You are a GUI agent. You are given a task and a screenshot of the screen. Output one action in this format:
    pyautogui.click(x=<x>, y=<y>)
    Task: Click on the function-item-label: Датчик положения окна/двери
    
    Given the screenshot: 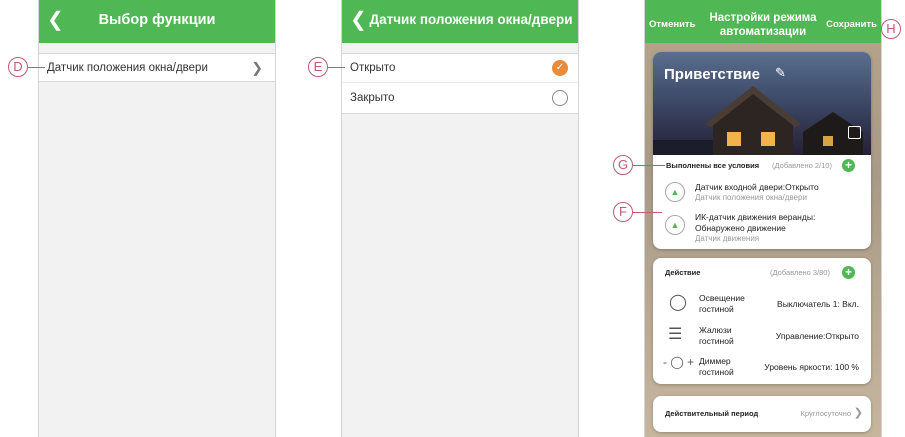 What is the action you would take?
    pyautogui.click(x=127, y=67)
    